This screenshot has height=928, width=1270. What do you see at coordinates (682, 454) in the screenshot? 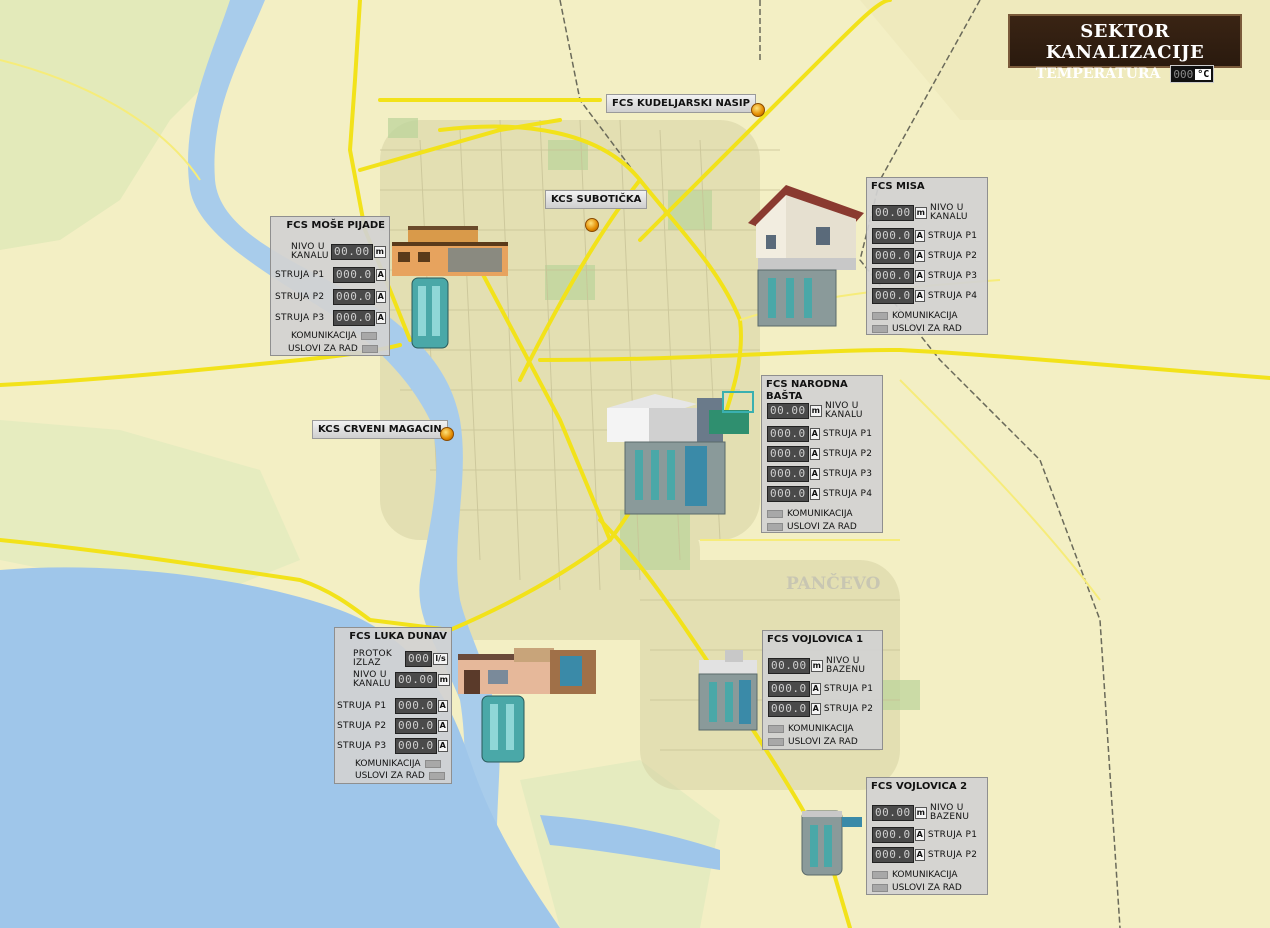
I see `building-narodna-basta` at bounding box center [682, 454].